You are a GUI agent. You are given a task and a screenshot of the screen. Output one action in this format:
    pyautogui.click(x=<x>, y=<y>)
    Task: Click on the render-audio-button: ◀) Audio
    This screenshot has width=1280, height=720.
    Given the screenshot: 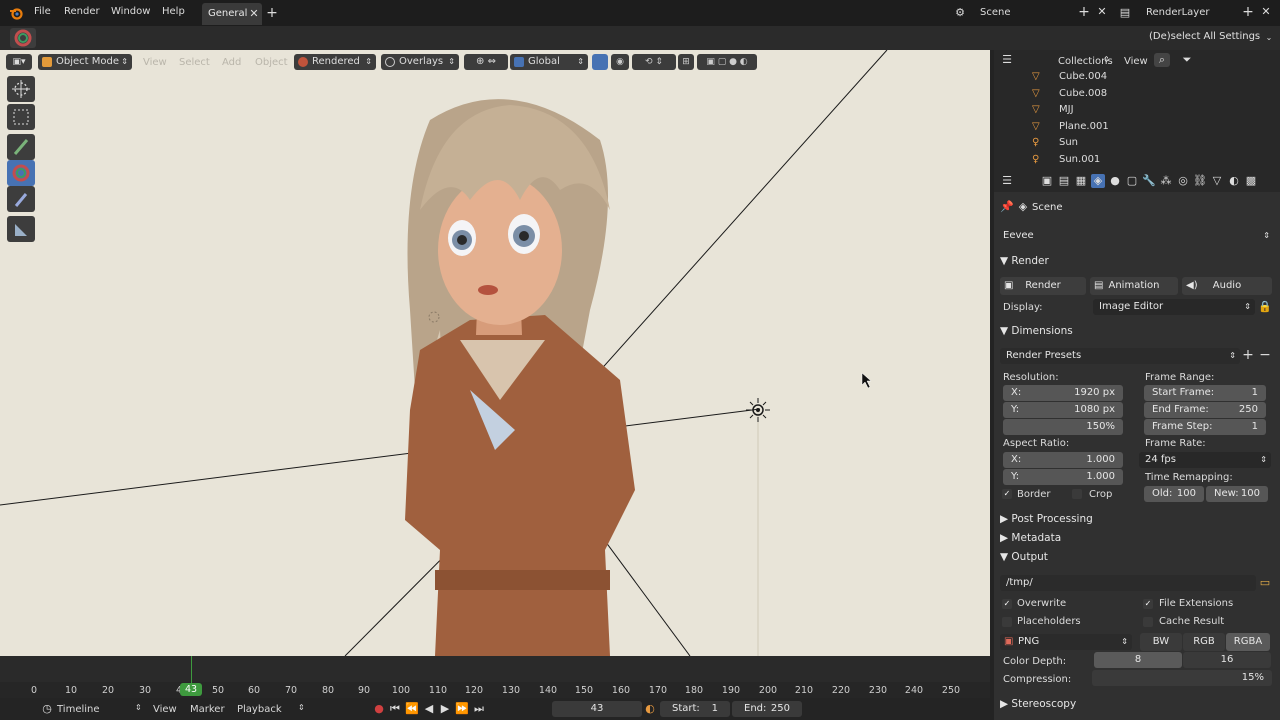 What is the action you would take?
    pyautogui.click(x=1227, y=286)
    